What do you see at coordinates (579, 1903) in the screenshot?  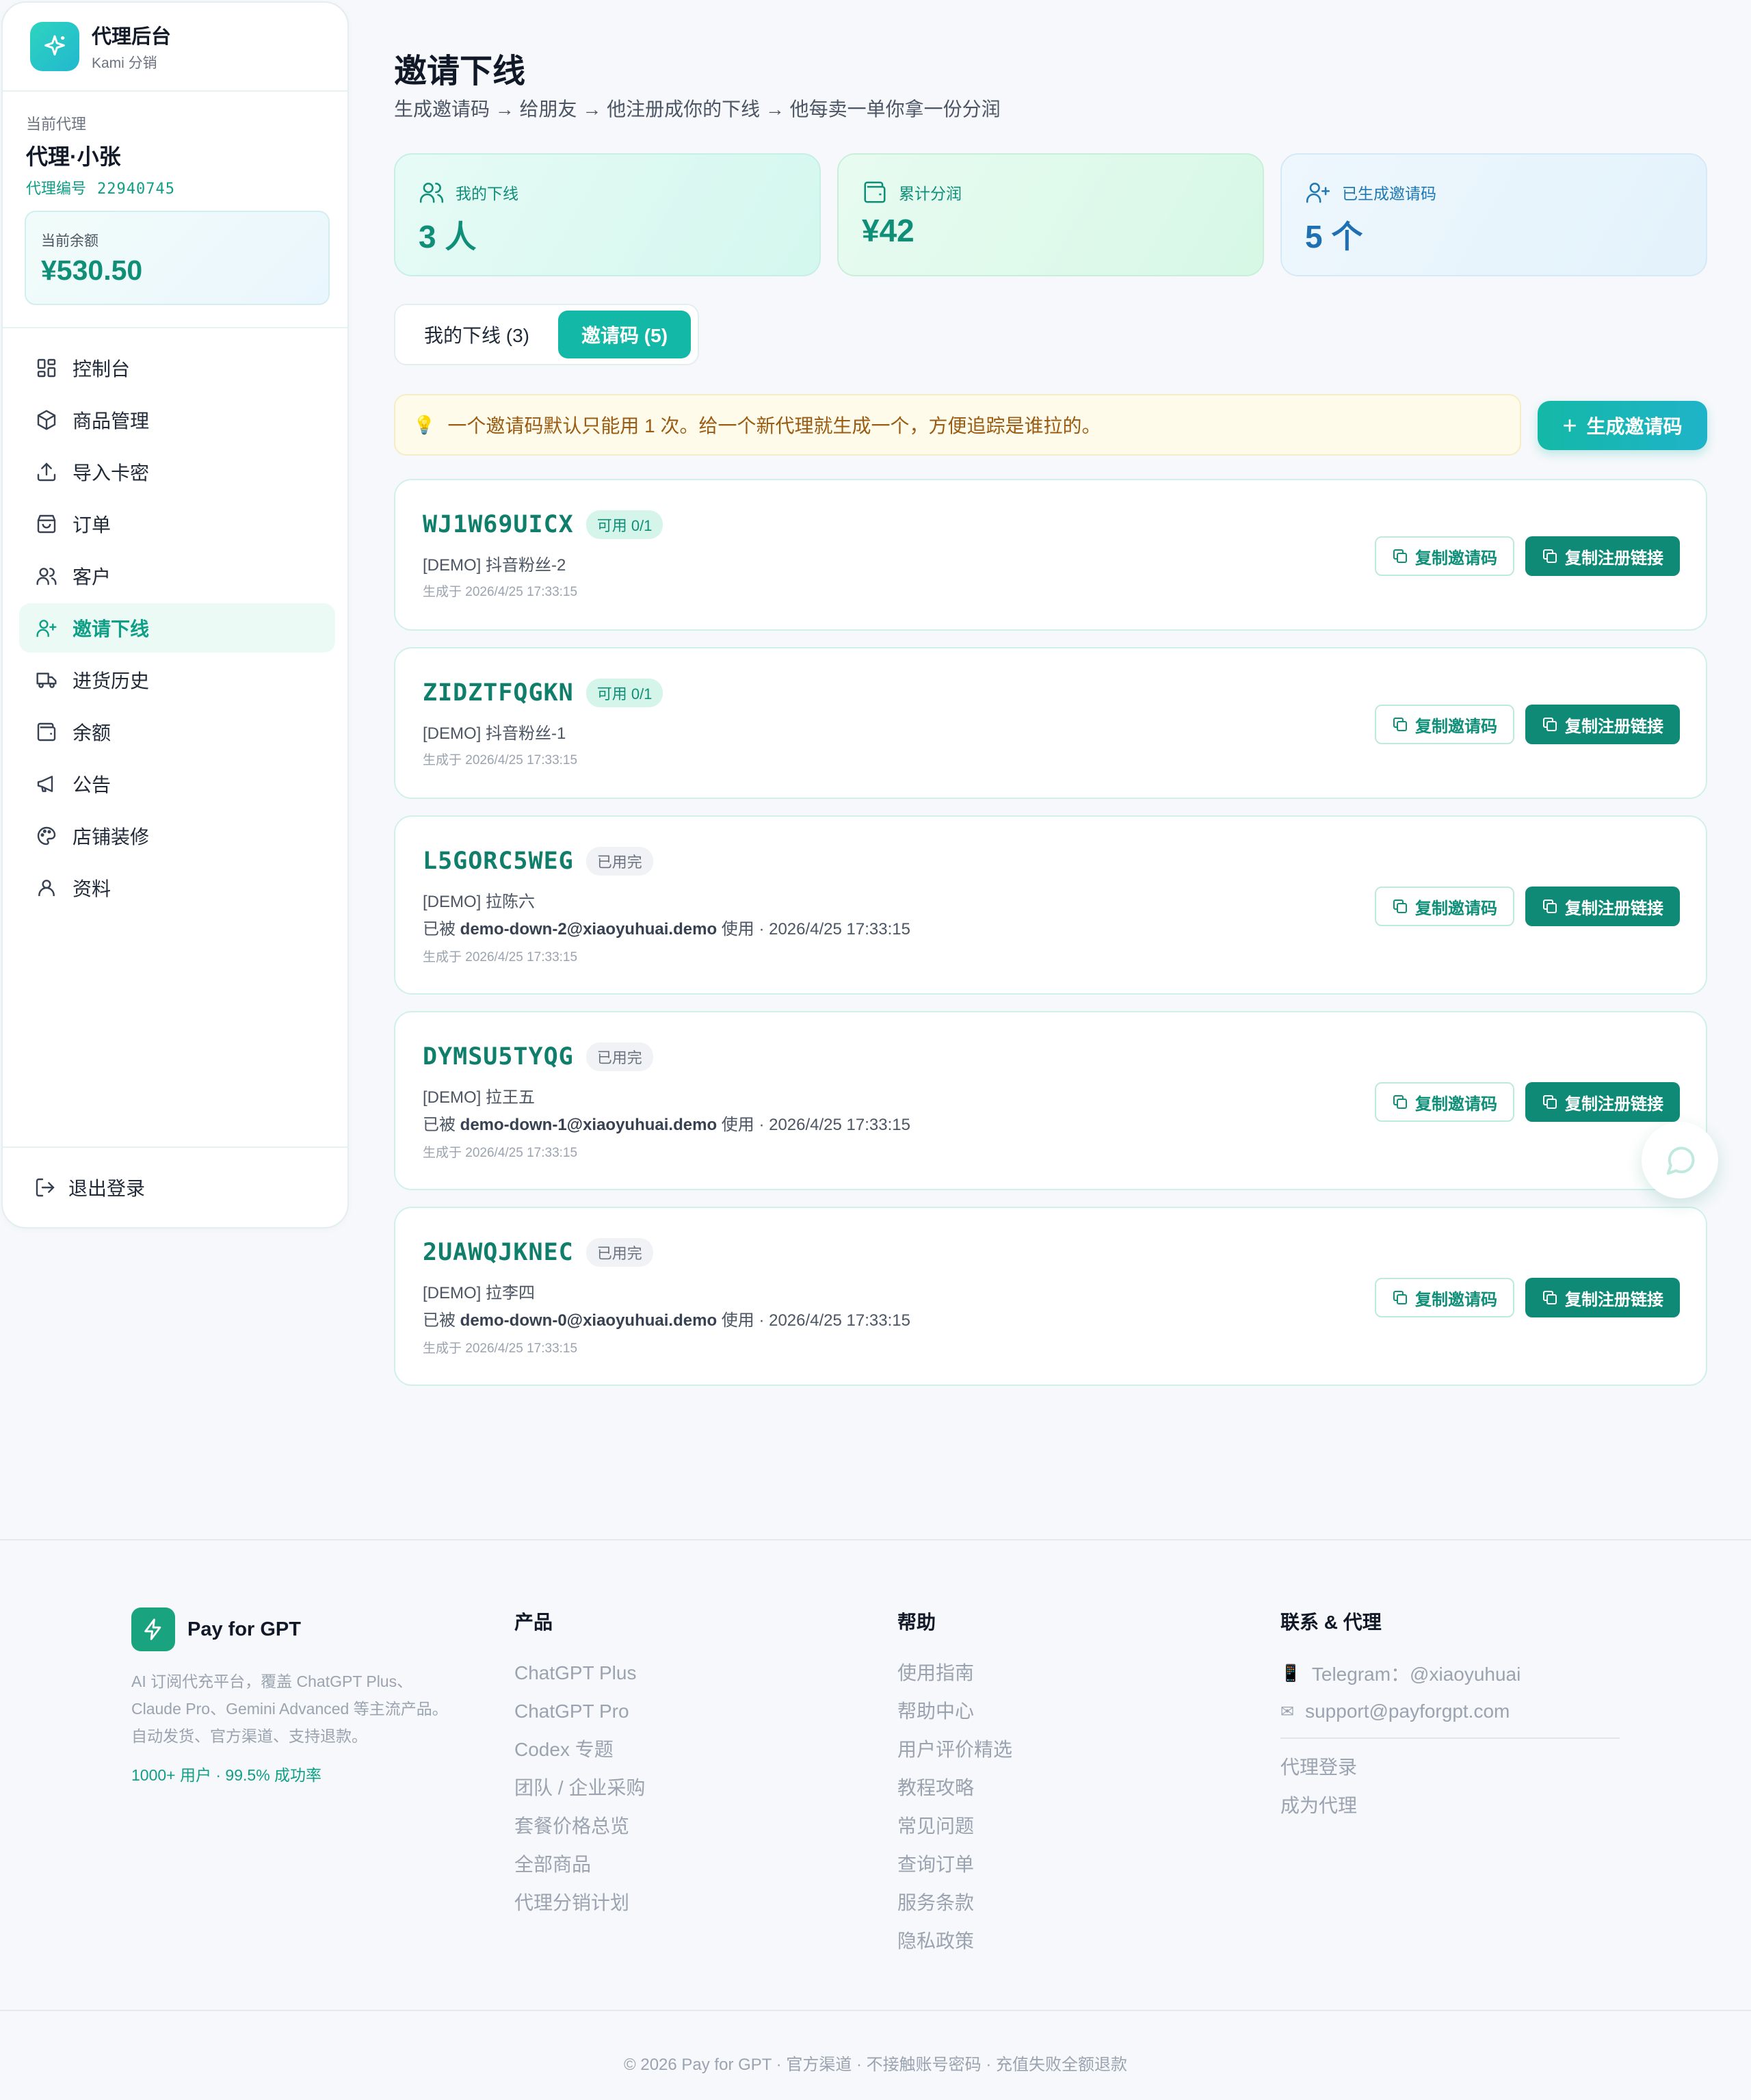 I see `footer-link: 代理分销计划` at bounding box center [579, 1903].